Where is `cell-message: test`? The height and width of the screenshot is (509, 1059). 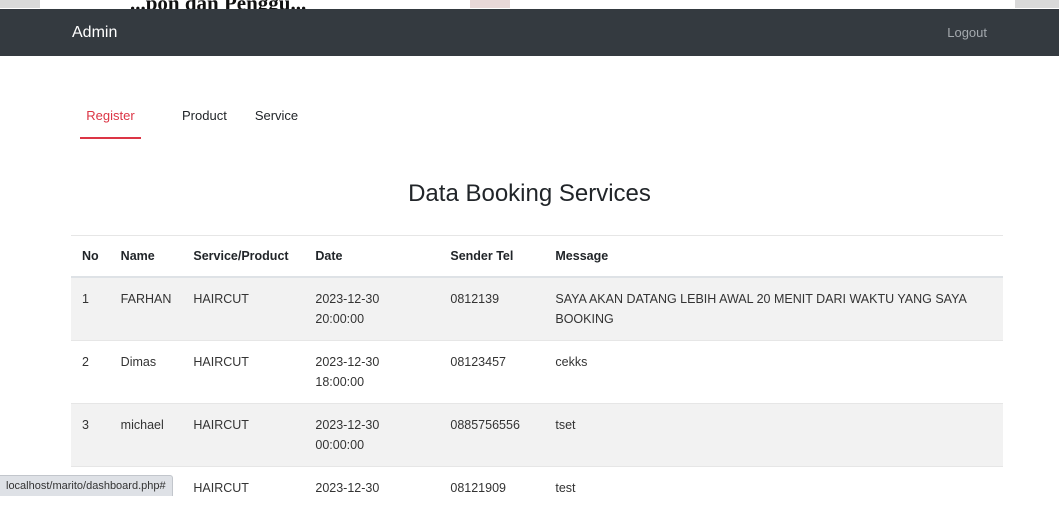
cell-message: test is located at coordinates (773, 488).